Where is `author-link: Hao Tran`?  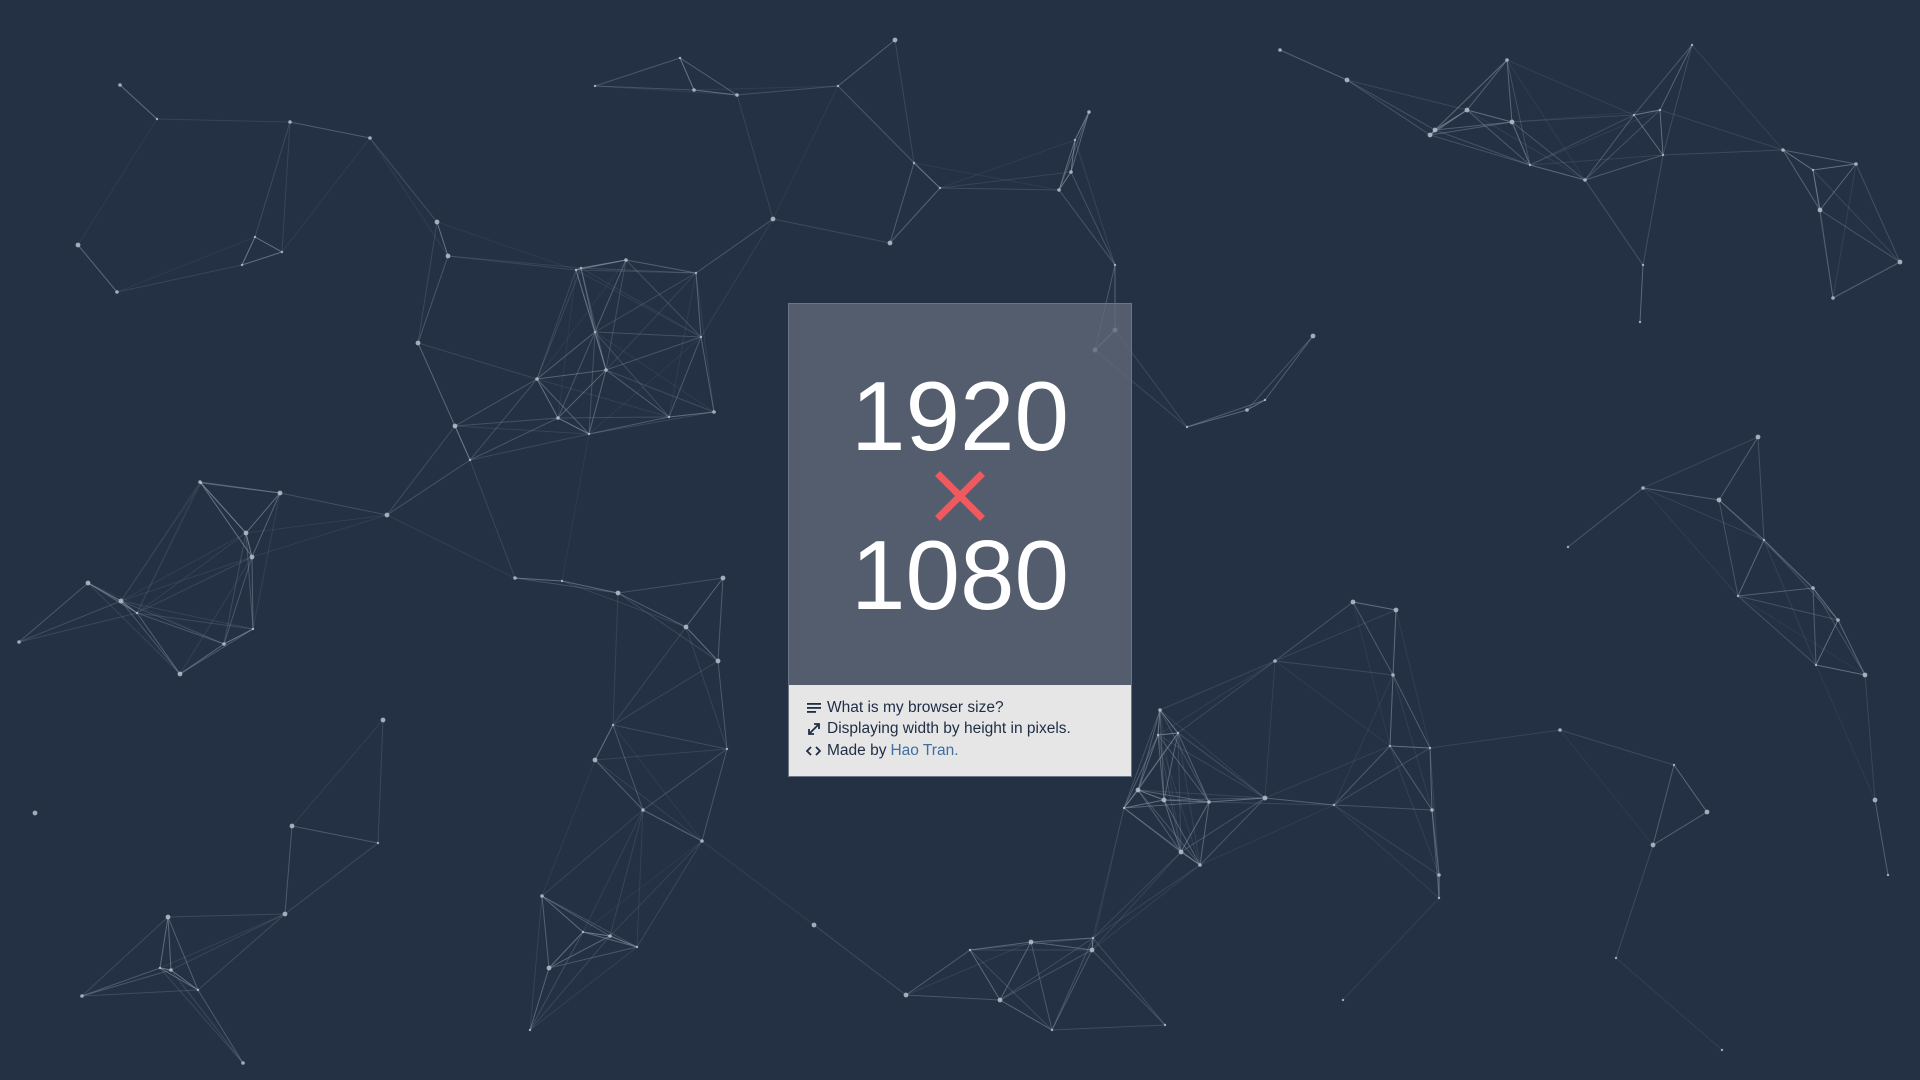 author-link: Hao Tran is located at coordinates (922, 751).